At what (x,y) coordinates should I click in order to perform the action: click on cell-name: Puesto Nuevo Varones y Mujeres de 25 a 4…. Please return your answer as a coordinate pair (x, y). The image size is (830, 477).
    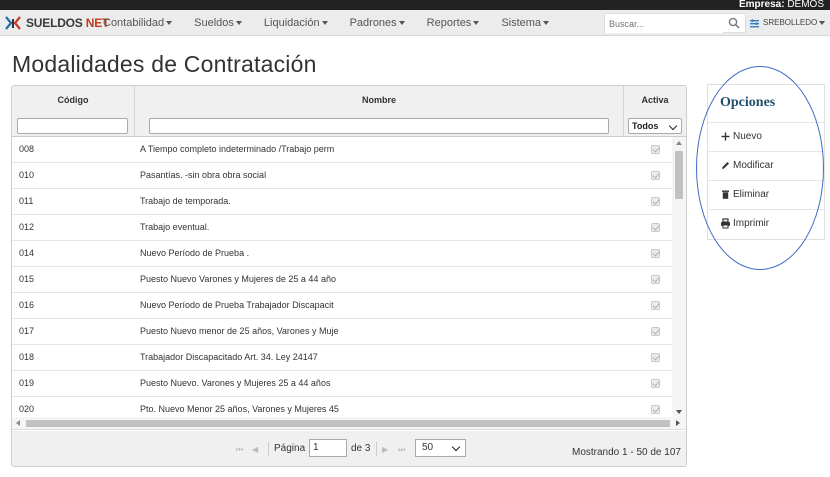
    Looking at the image, I should click on (238, 279).